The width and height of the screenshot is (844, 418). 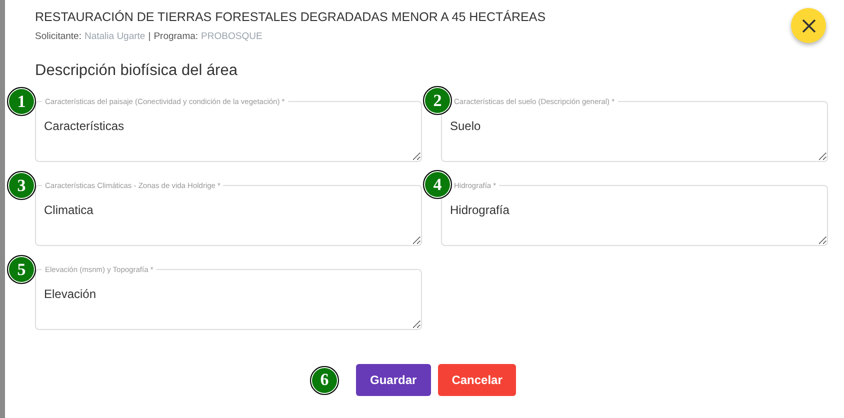 What do you see at coordinates (58, 36) in the screenshot?
I see `applicant-label: Solicitante:` at bounding box center [58, 36].